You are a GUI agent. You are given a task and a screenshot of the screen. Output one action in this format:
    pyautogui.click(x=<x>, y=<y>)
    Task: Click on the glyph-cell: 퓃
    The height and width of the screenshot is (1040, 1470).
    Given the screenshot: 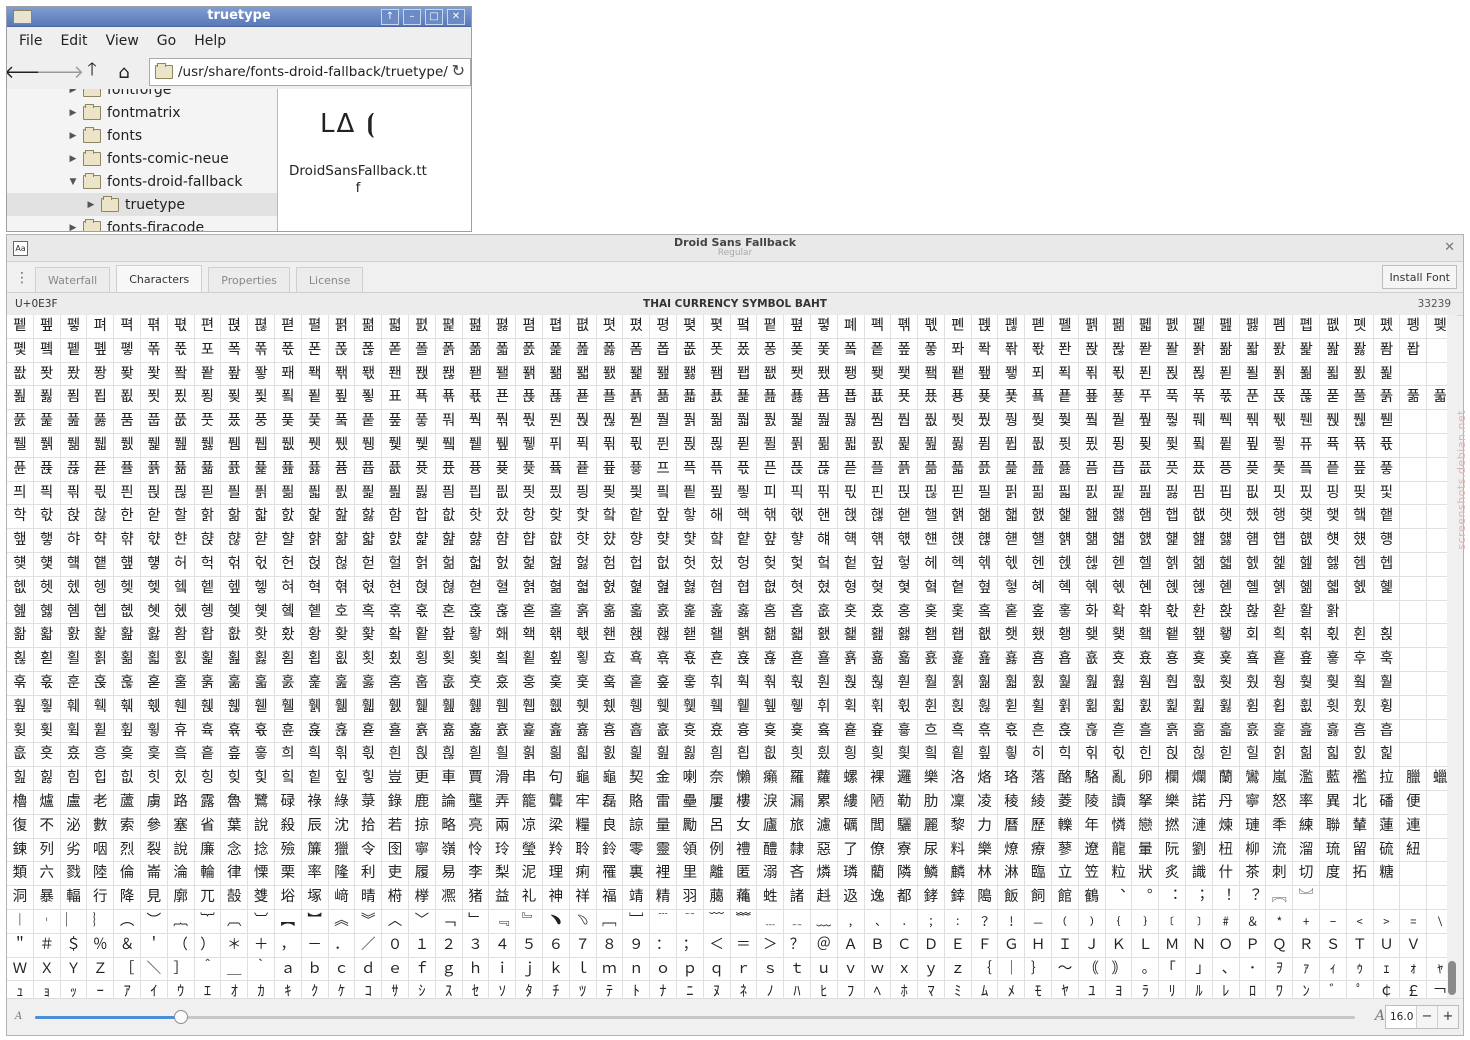 What is the action you would take?
    pyautogui.click(x=315, y=445)
    